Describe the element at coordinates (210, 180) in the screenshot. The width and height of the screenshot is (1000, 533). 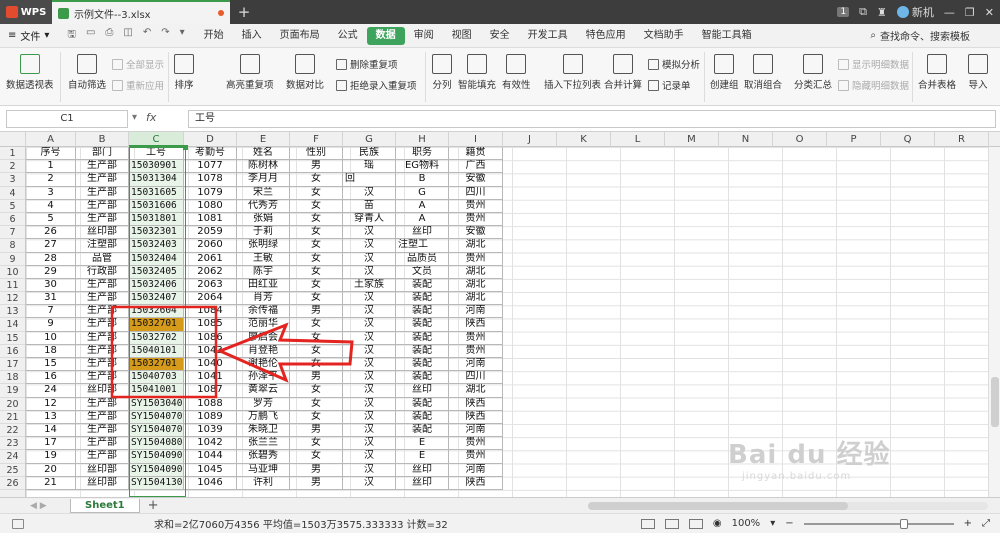
I see `cell: 1078` at that location.